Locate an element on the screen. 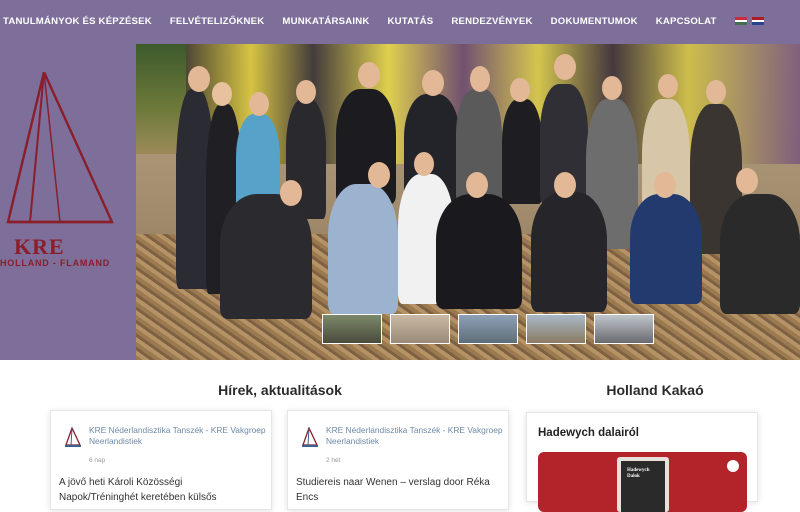  news-section-title: Hírek, aktualitások is located at coordinates (280, 390).